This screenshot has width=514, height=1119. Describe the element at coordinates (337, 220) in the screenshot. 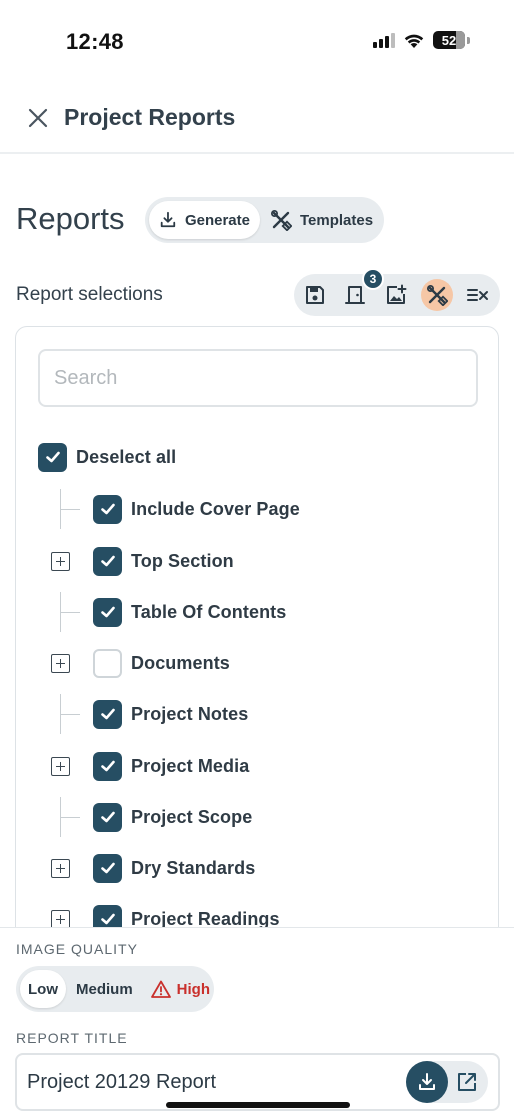

I see `tab-templates-label: Templates` at that location.